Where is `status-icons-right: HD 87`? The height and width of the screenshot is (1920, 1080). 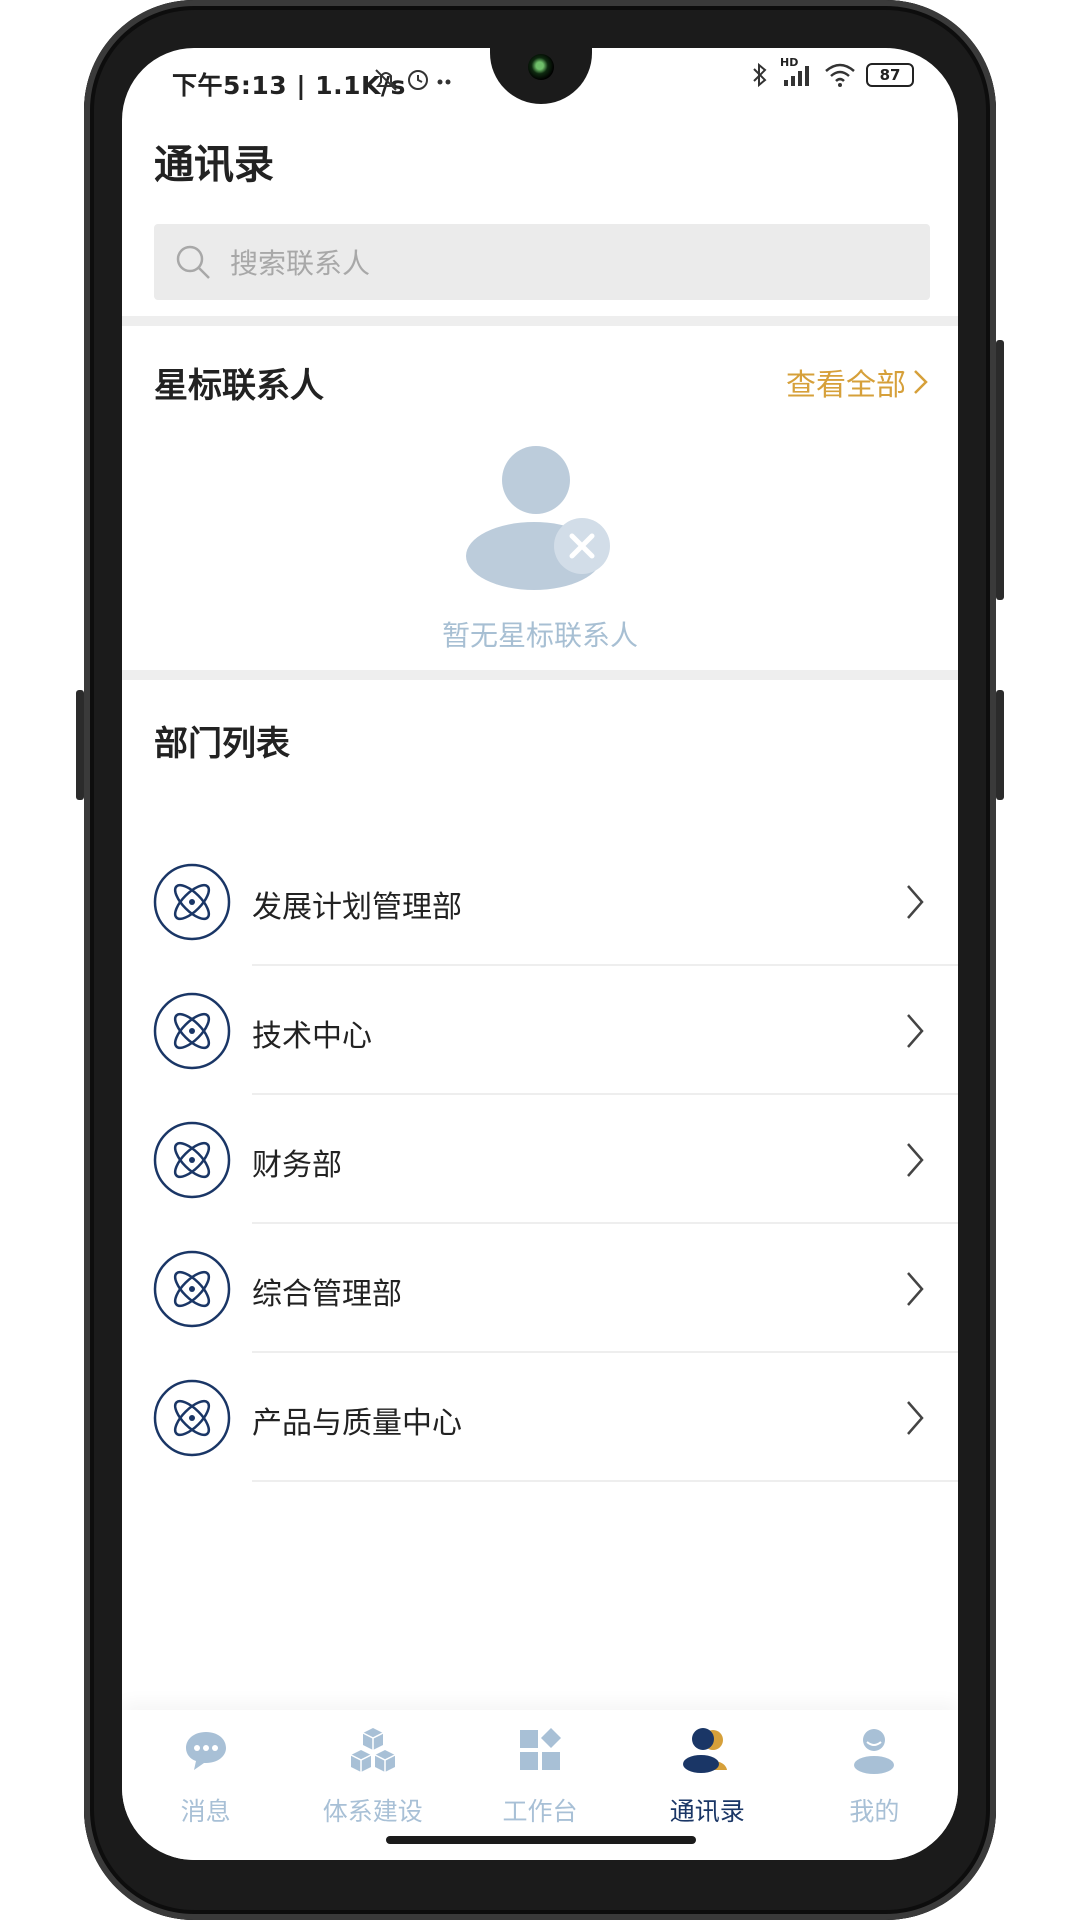
status-icons-right: HD 87 is located at coordinates (832, 72).